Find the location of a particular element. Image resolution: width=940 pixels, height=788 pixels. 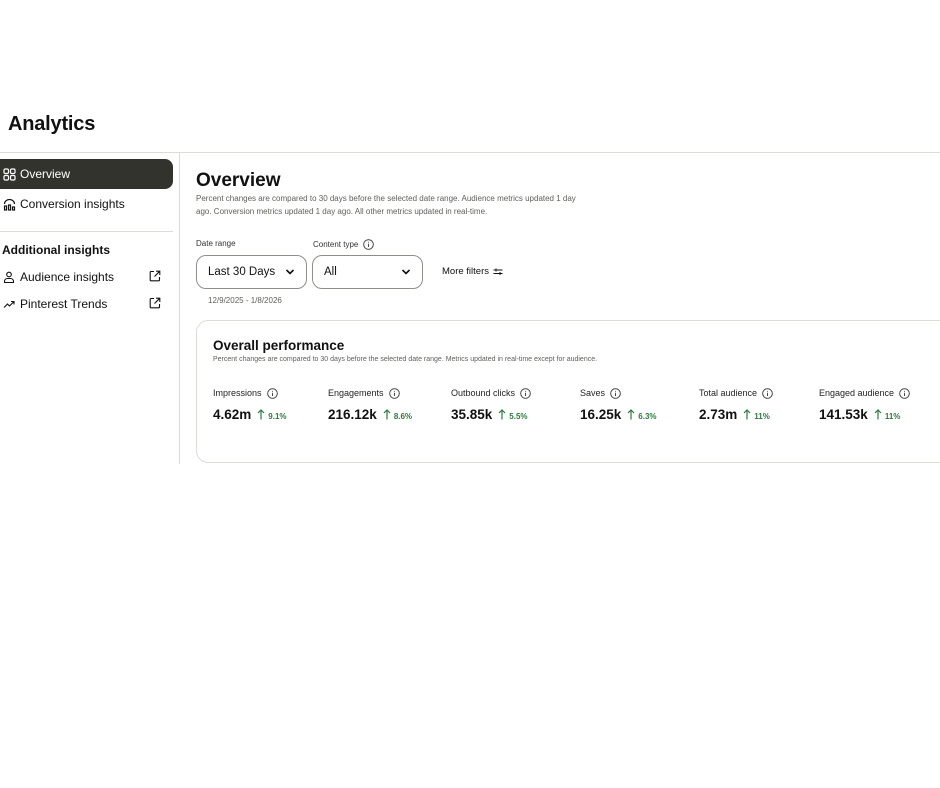

date-range-label-text: Date range is located at coordinates (216, 243).